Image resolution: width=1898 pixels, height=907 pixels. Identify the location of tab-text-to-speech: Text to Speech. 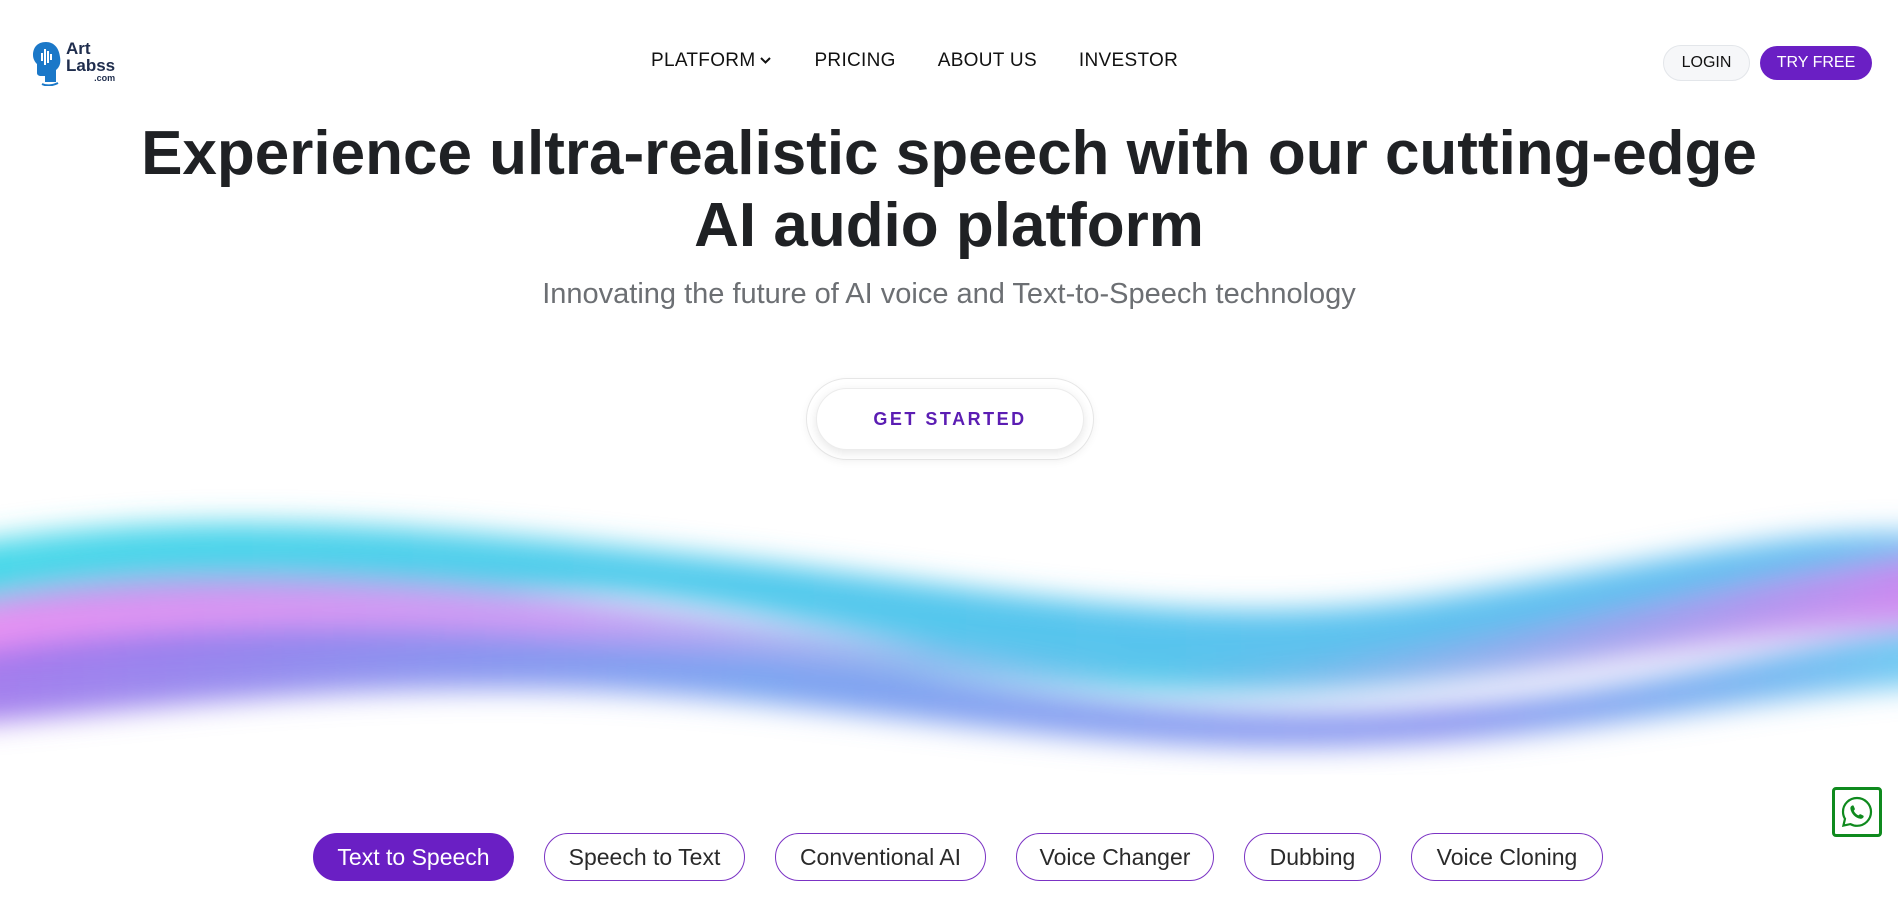
(413, 857).